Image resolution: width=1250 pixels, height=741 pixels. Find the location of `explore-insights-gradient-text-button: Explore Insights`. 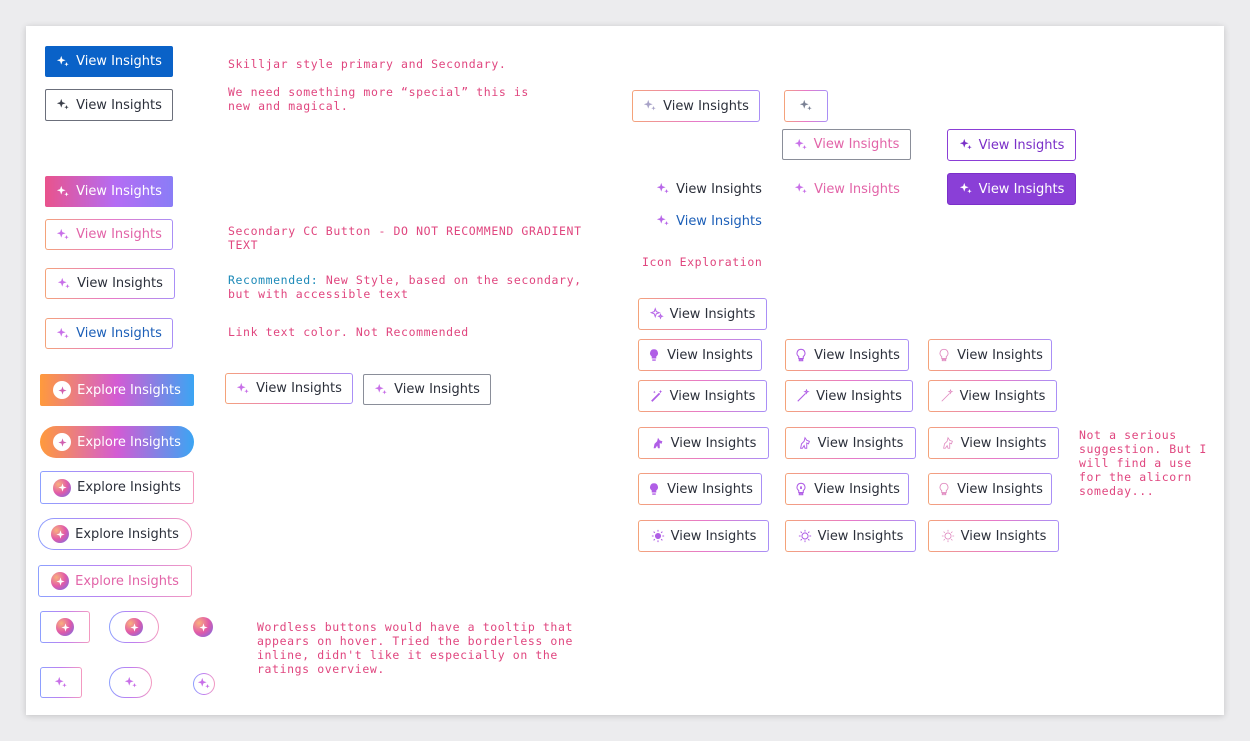

explore-insights-gradient-text-button: Explore Insights is located at coordinates (115, 581).